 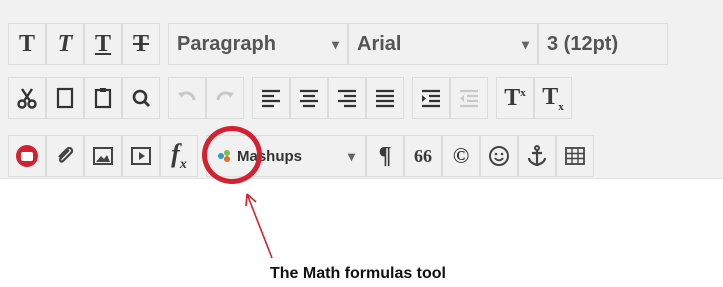 I want to click on align-center-button, so click(x=309, y=98).